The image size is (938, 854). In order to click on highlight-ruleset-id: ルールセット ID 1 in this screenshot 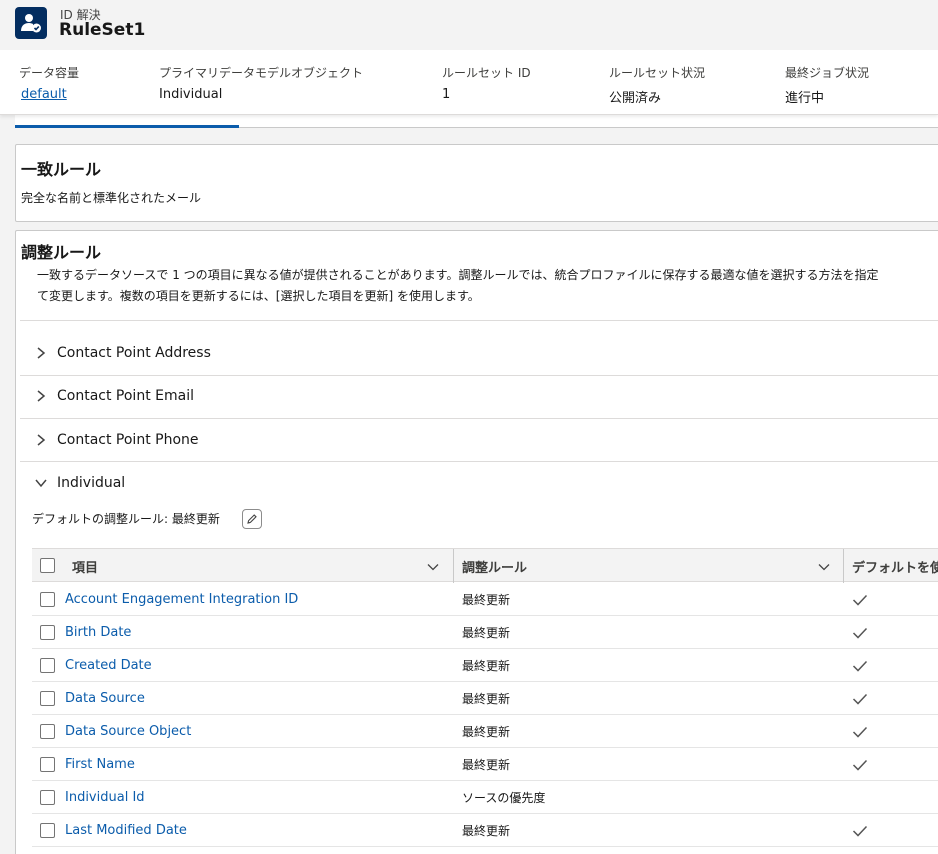, I will do `click(486, 83)`.